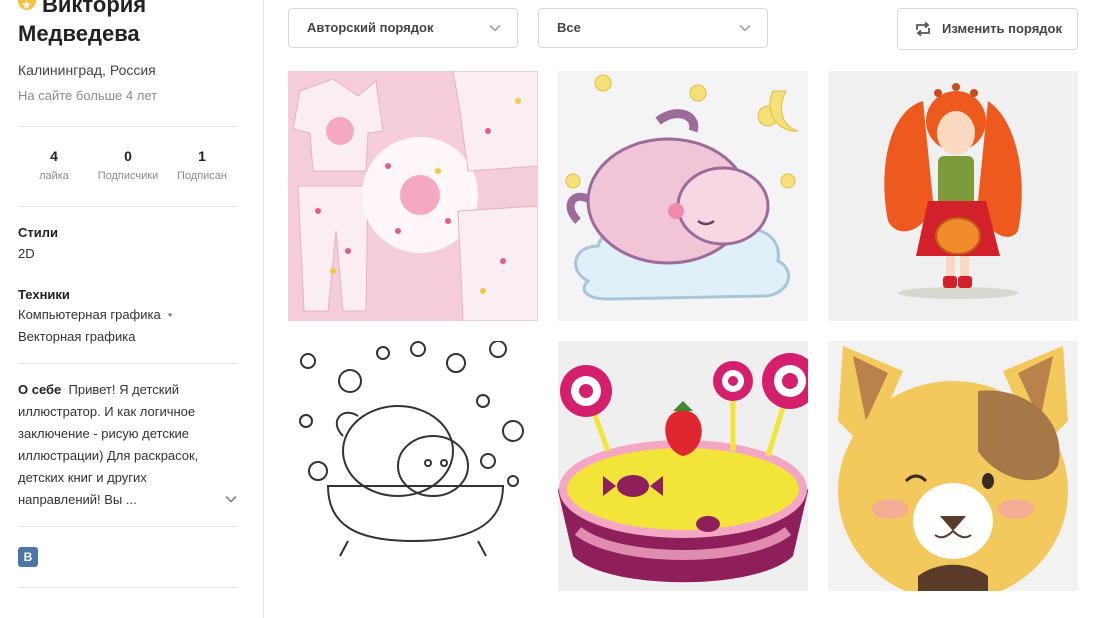 The height and width of the screenshot is (618, 1118). What do you see at coordinates (133, 24) in the screenshot?
I see `profile-name: Виктория Медведева` at bounding box center [133, 24].